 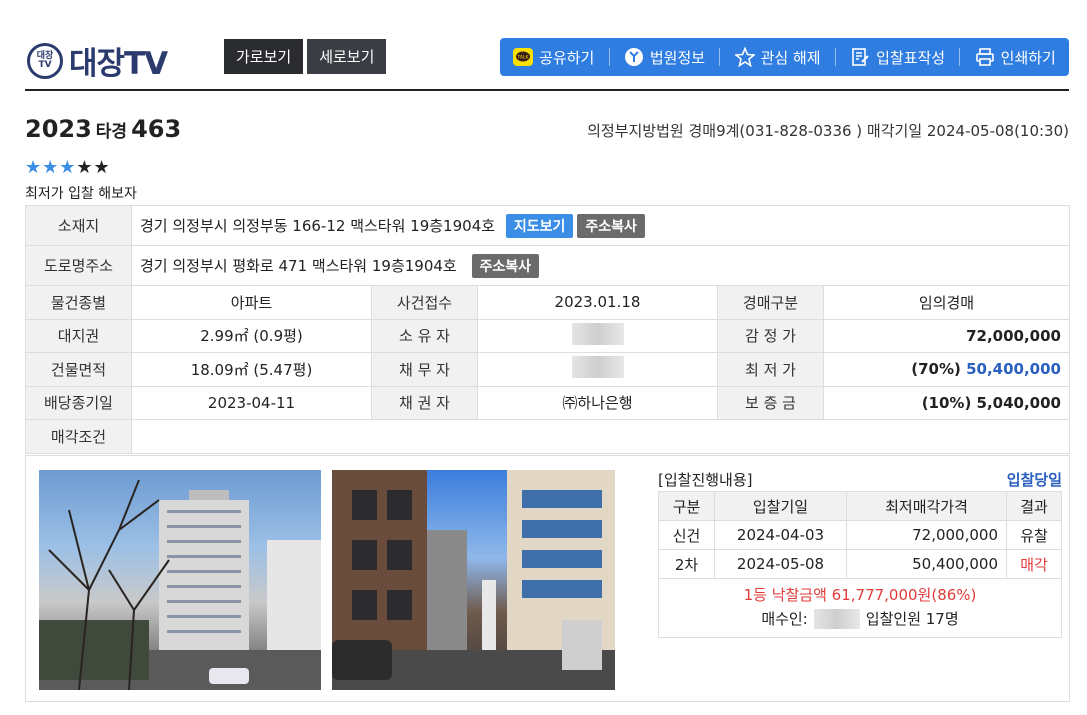 I want to click on col-min-price: 최저매각가격, so click(x=926, y=506).